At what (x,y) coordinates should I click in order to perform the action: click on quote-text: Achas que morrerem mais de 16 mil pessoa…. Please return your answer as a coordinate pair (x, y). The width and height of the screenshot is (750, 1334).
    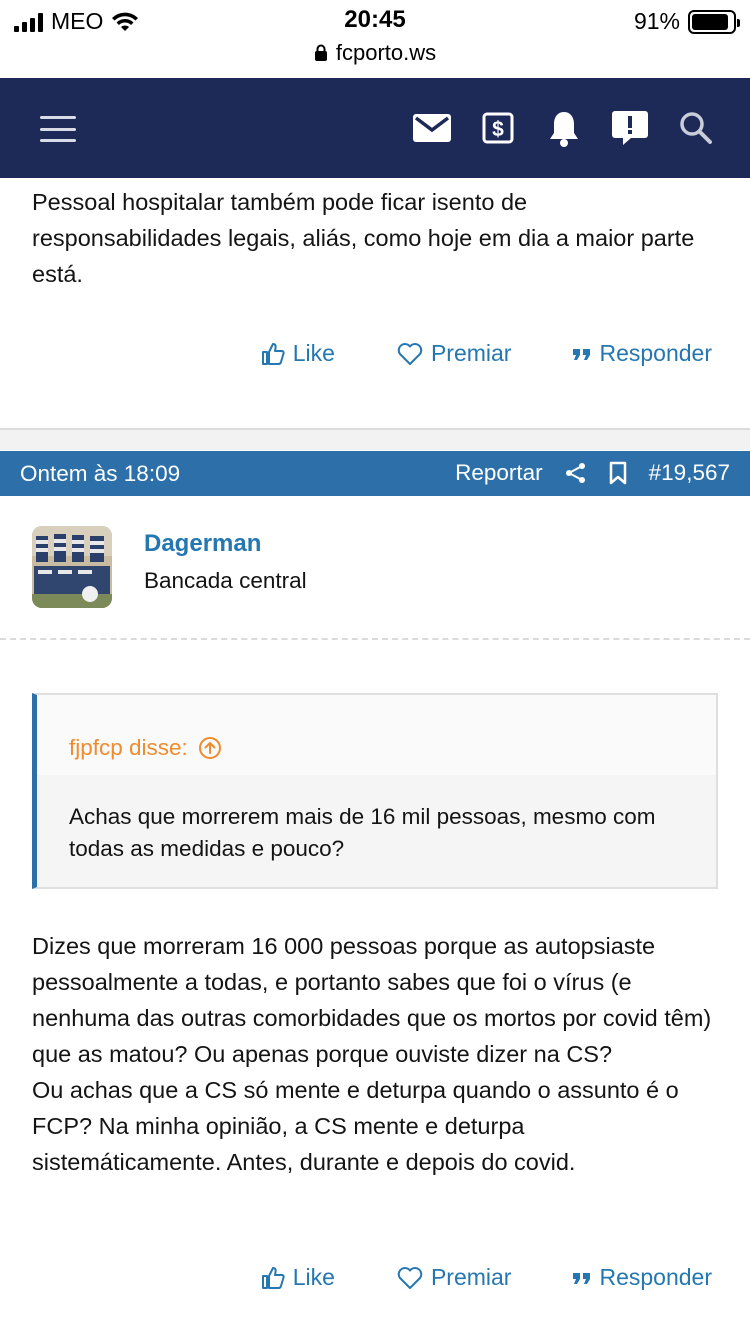
    Looking at the image, I should click on (362, 832).